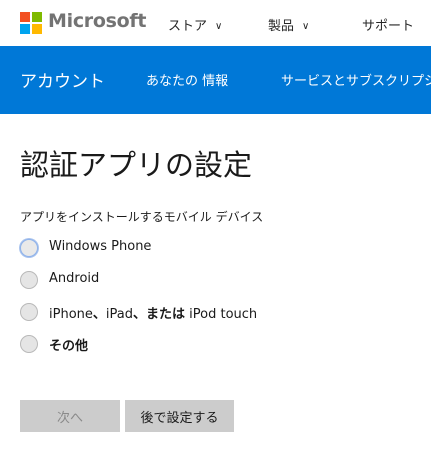  Describe the element at coordinates (25, 29) in the screenshot. I see `logo-blue-square` at that location.